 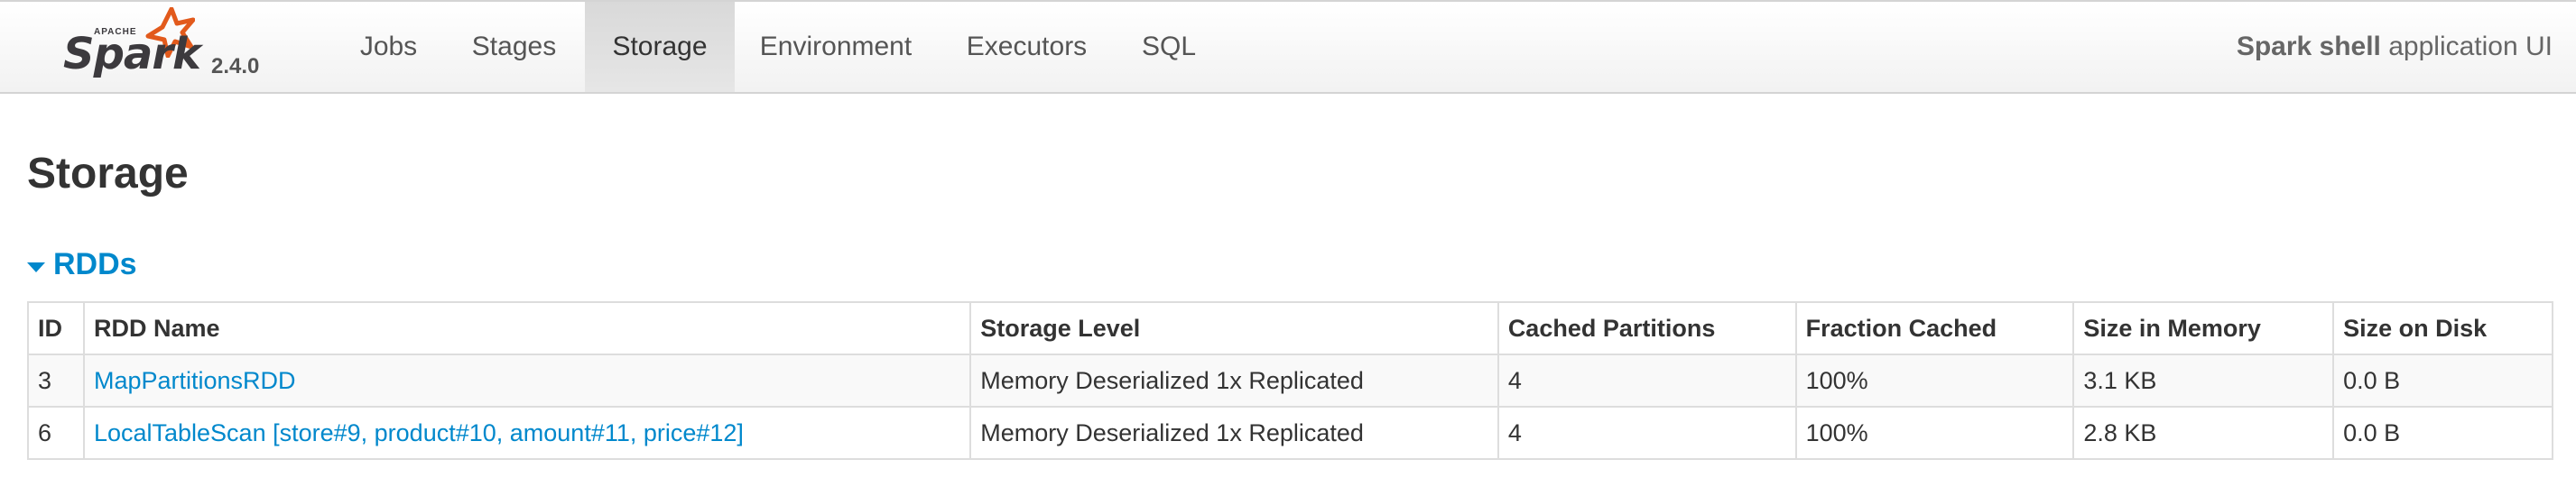 What do you see at coordinates (95, 264) in the screenshot?
I see `section-label: RDDs` at bounding box center [95, 264].